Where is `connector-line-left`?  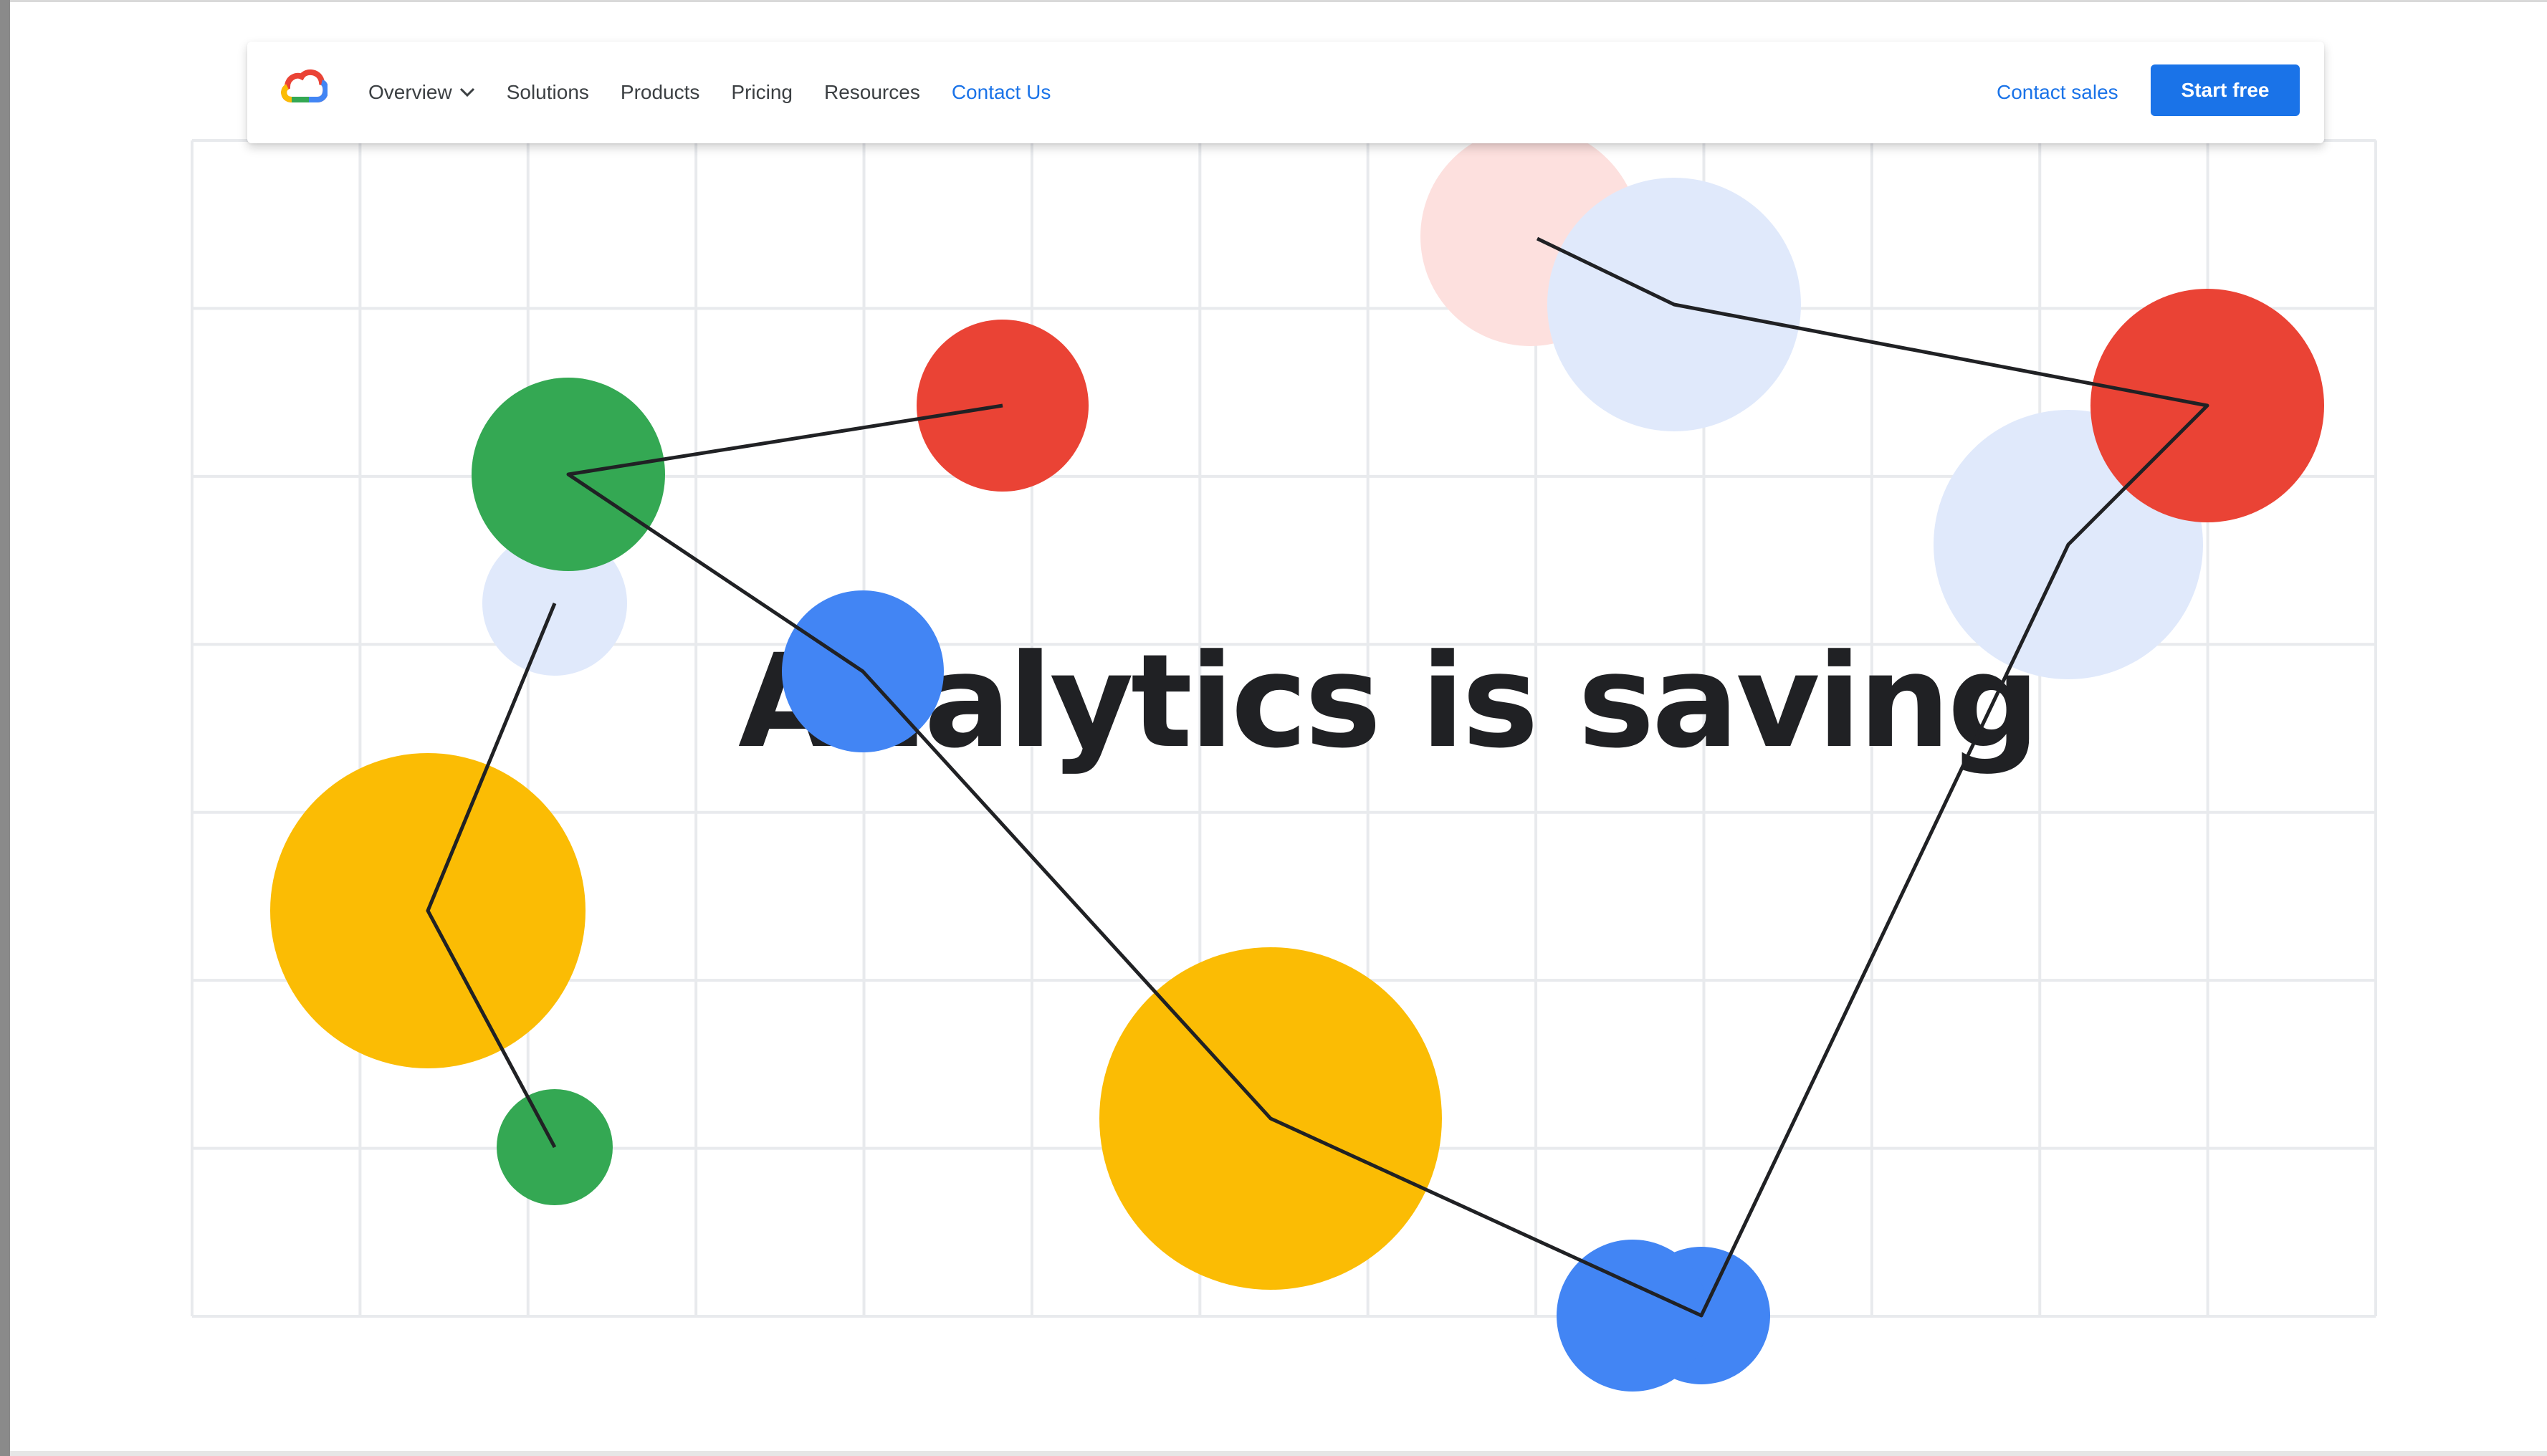 connector-line-left is located at coordinates (491, 876).